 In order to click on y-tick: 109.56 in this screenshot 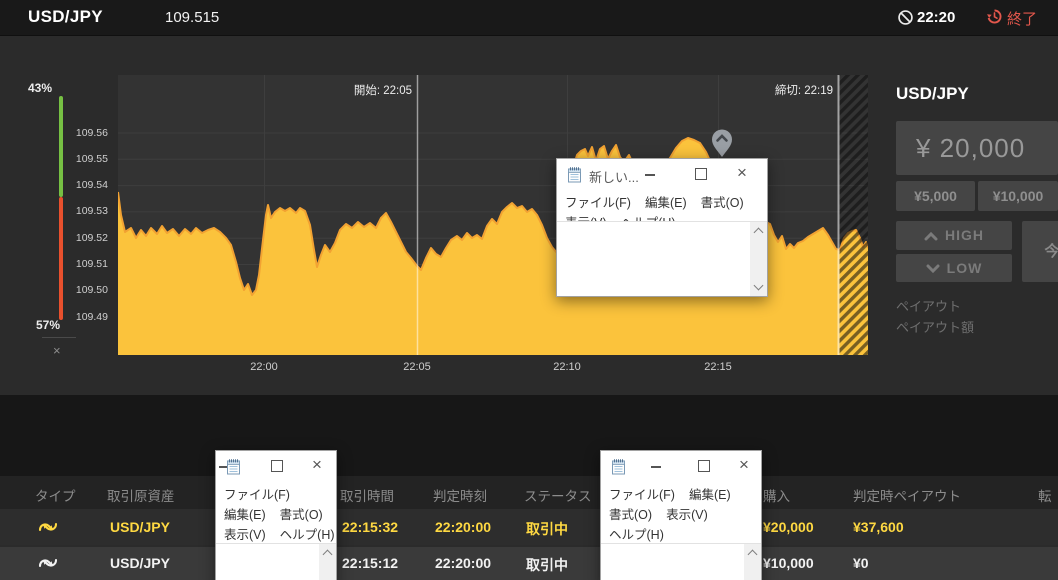, I will do `click(91, 133)`.